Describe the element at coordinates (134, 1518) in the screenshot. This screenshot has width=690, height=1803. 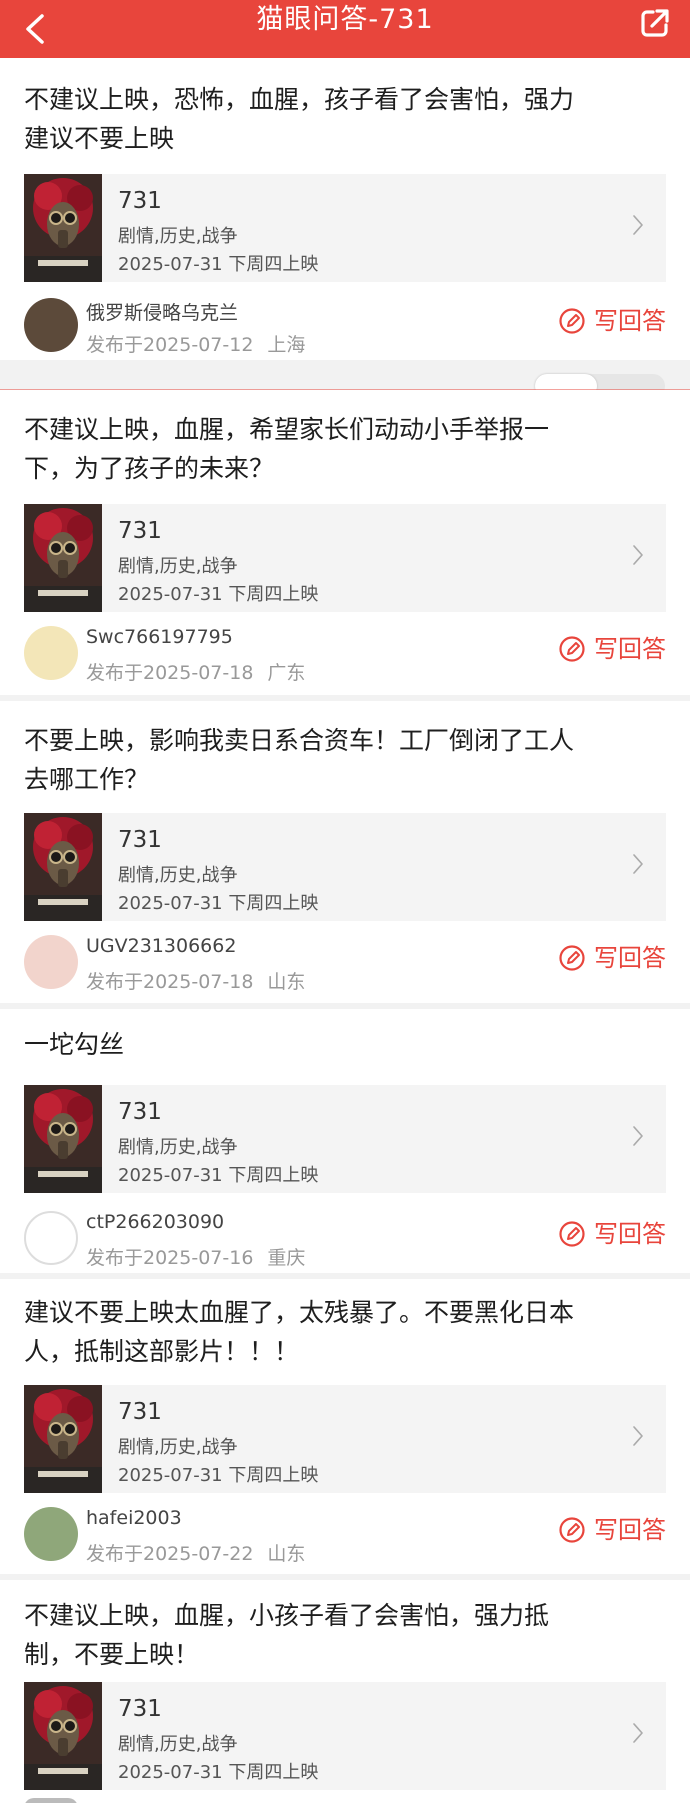
I see `username: hafei2003` at that location.